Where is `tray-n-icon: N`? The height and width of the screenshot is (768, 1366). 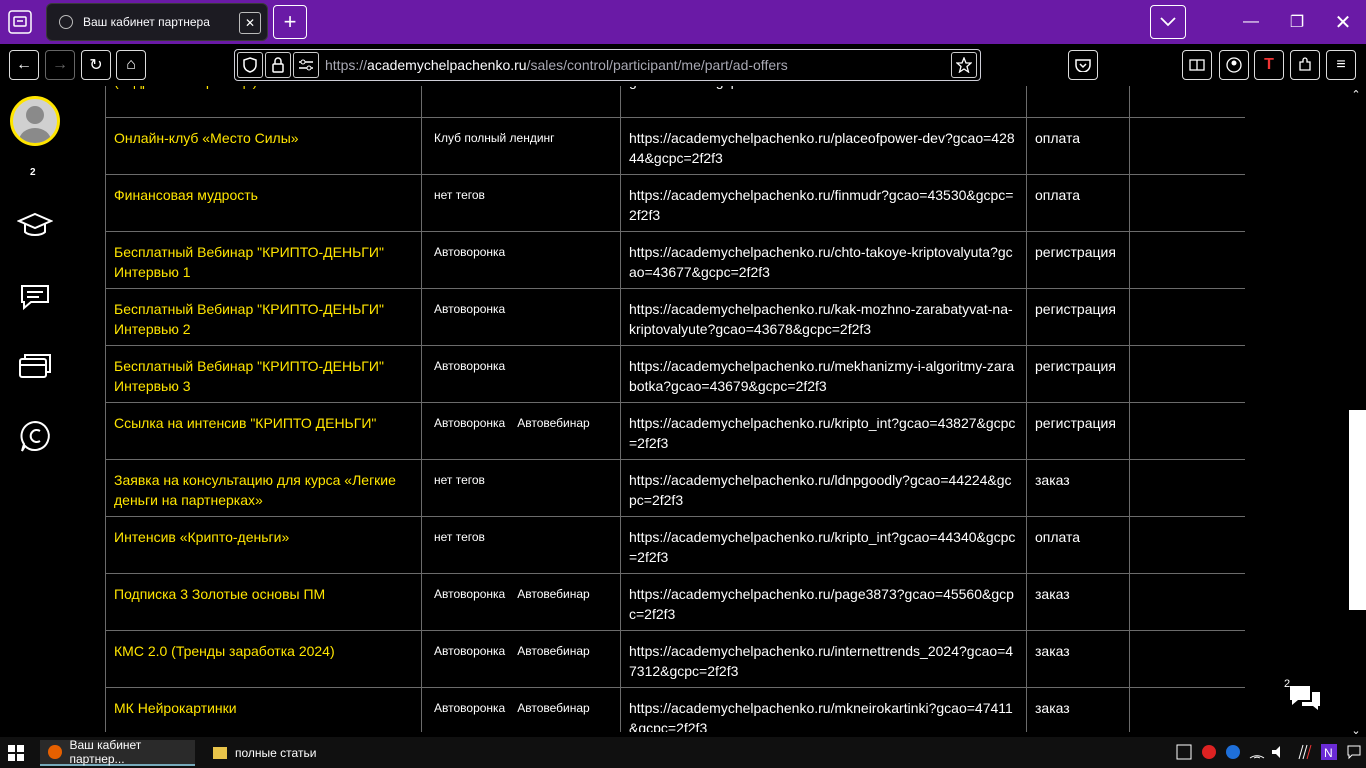 tray-n-icon: N is located at coordinates (1329, 752).